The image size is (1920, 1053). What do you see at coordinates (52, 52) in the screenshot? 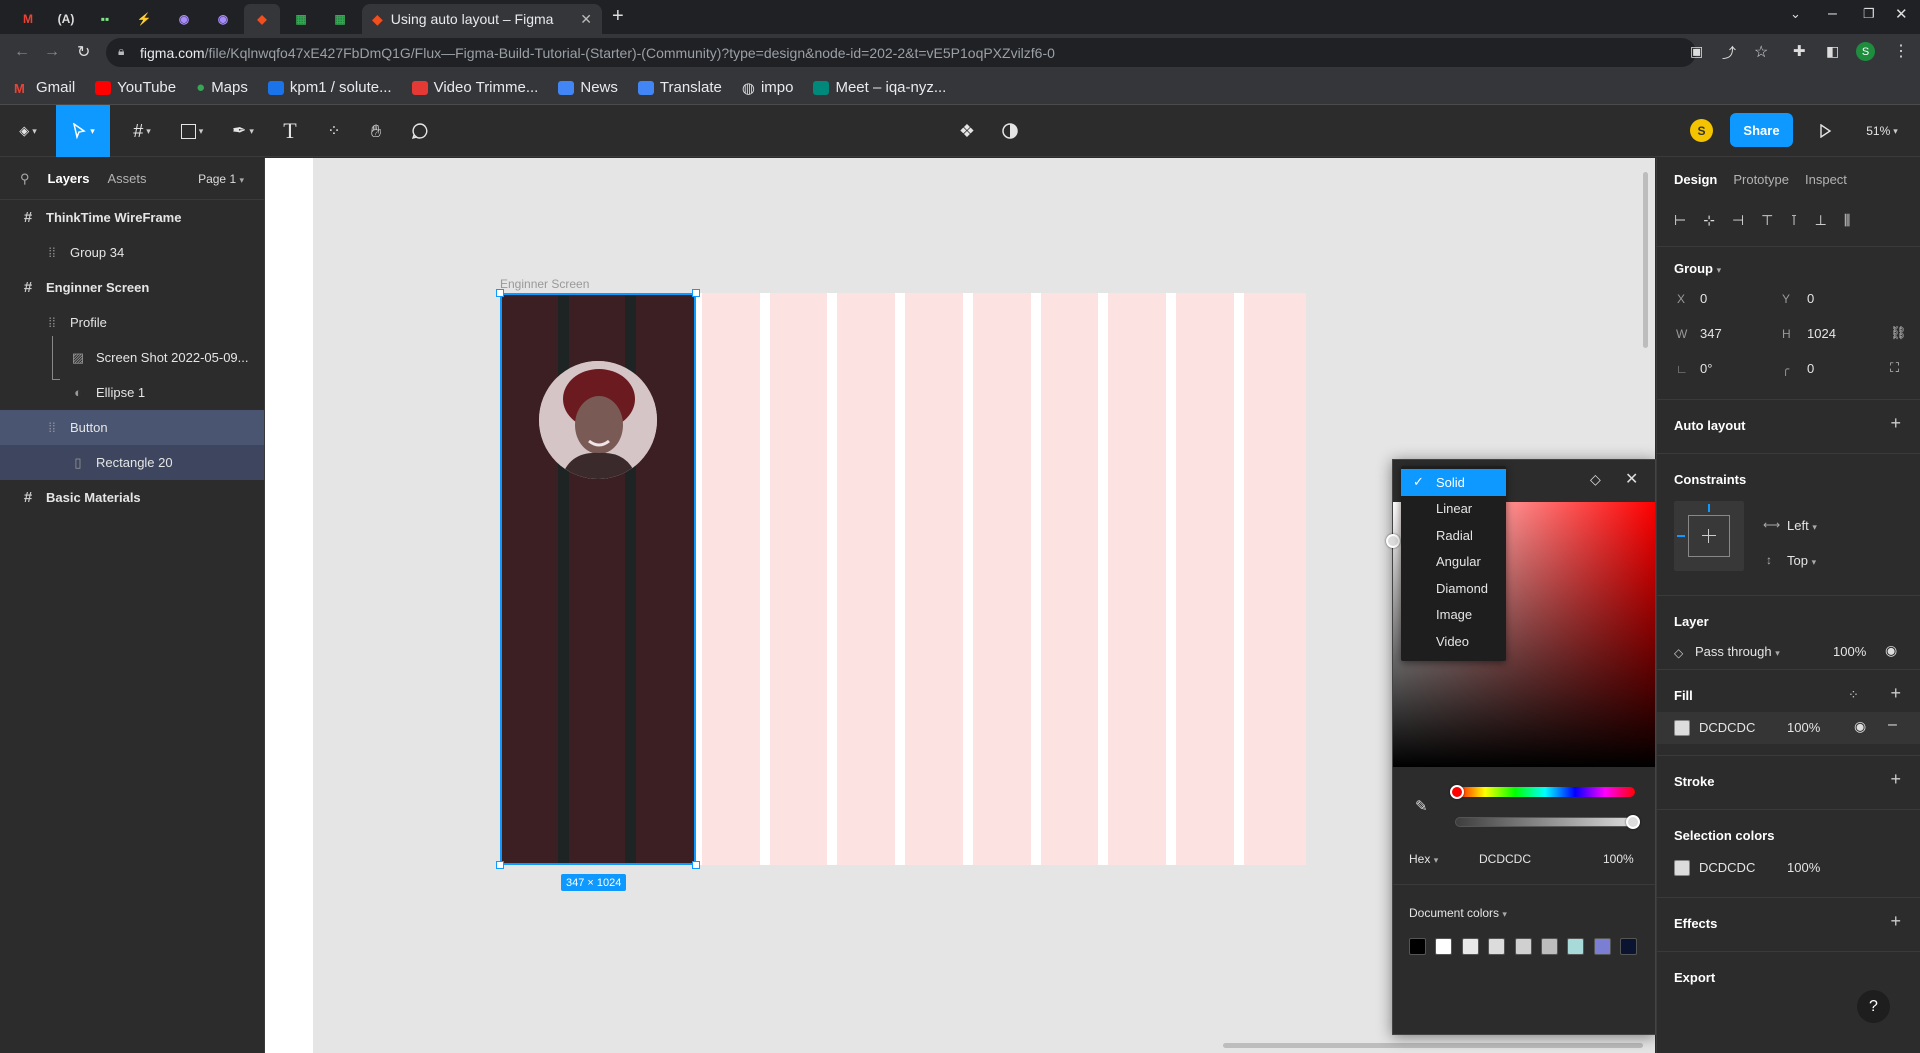
I see `forward-icon: →` at bounding box center [52, 52].